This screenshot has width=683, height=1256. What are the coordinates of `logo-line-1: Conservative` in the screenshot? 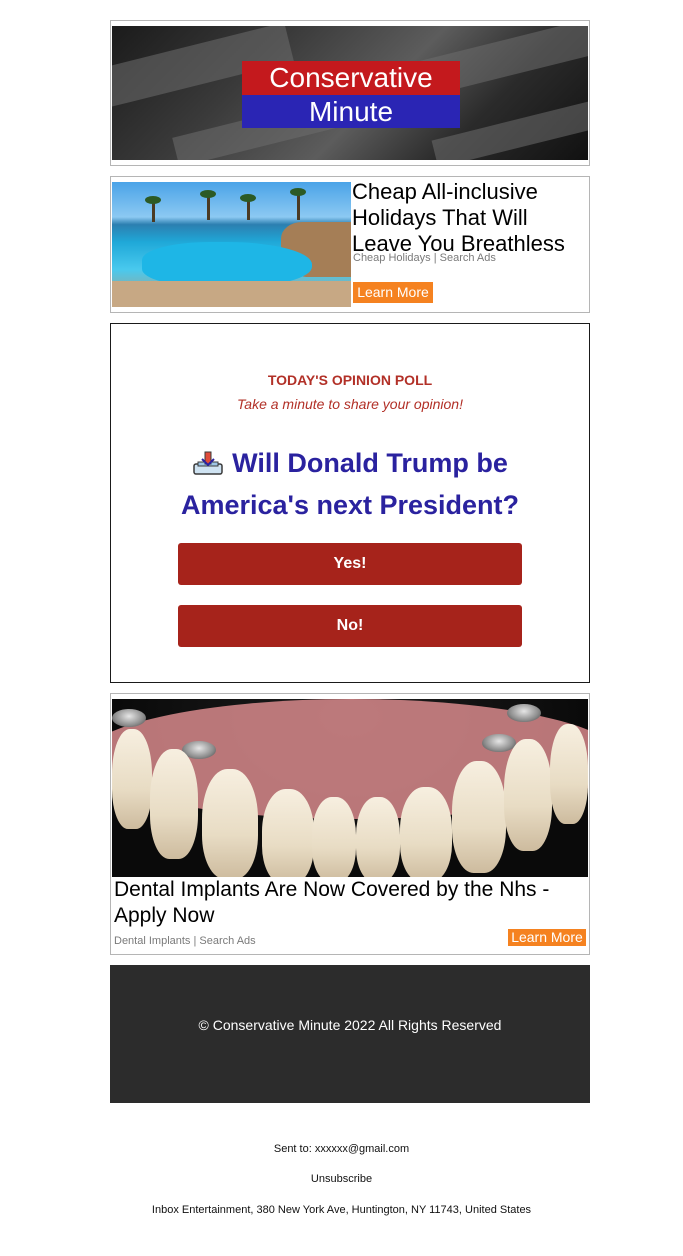 It's located at (351, 78).